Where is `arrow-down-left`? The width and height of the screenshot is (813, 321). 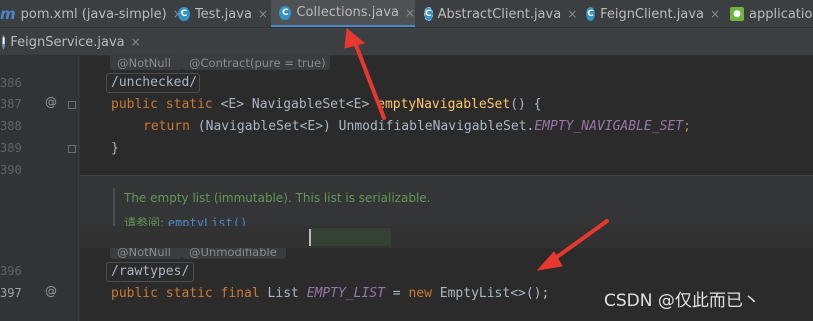 arrow-down-left is located at coordinates (572, 245).